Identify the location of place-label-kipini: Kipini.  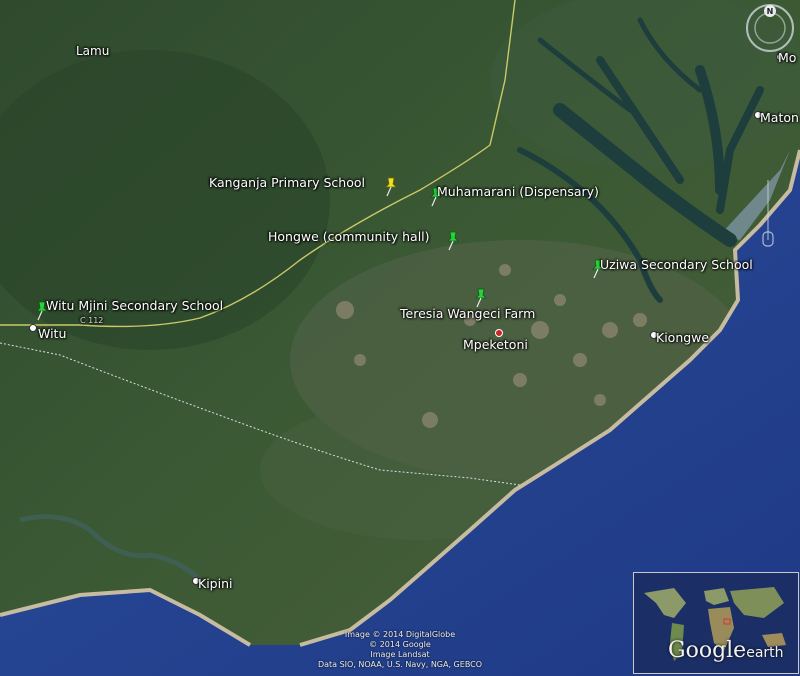
(215, 583).